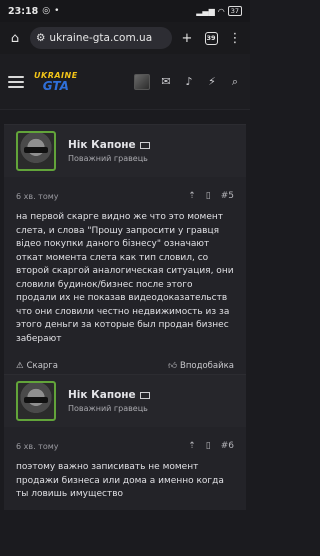 This screenshot has height=556, width=320. I want to click on browser-toolbar: ⌂ ⚙ ukraine-gta.com.ua + 39 ⋮, so click(125, 38).